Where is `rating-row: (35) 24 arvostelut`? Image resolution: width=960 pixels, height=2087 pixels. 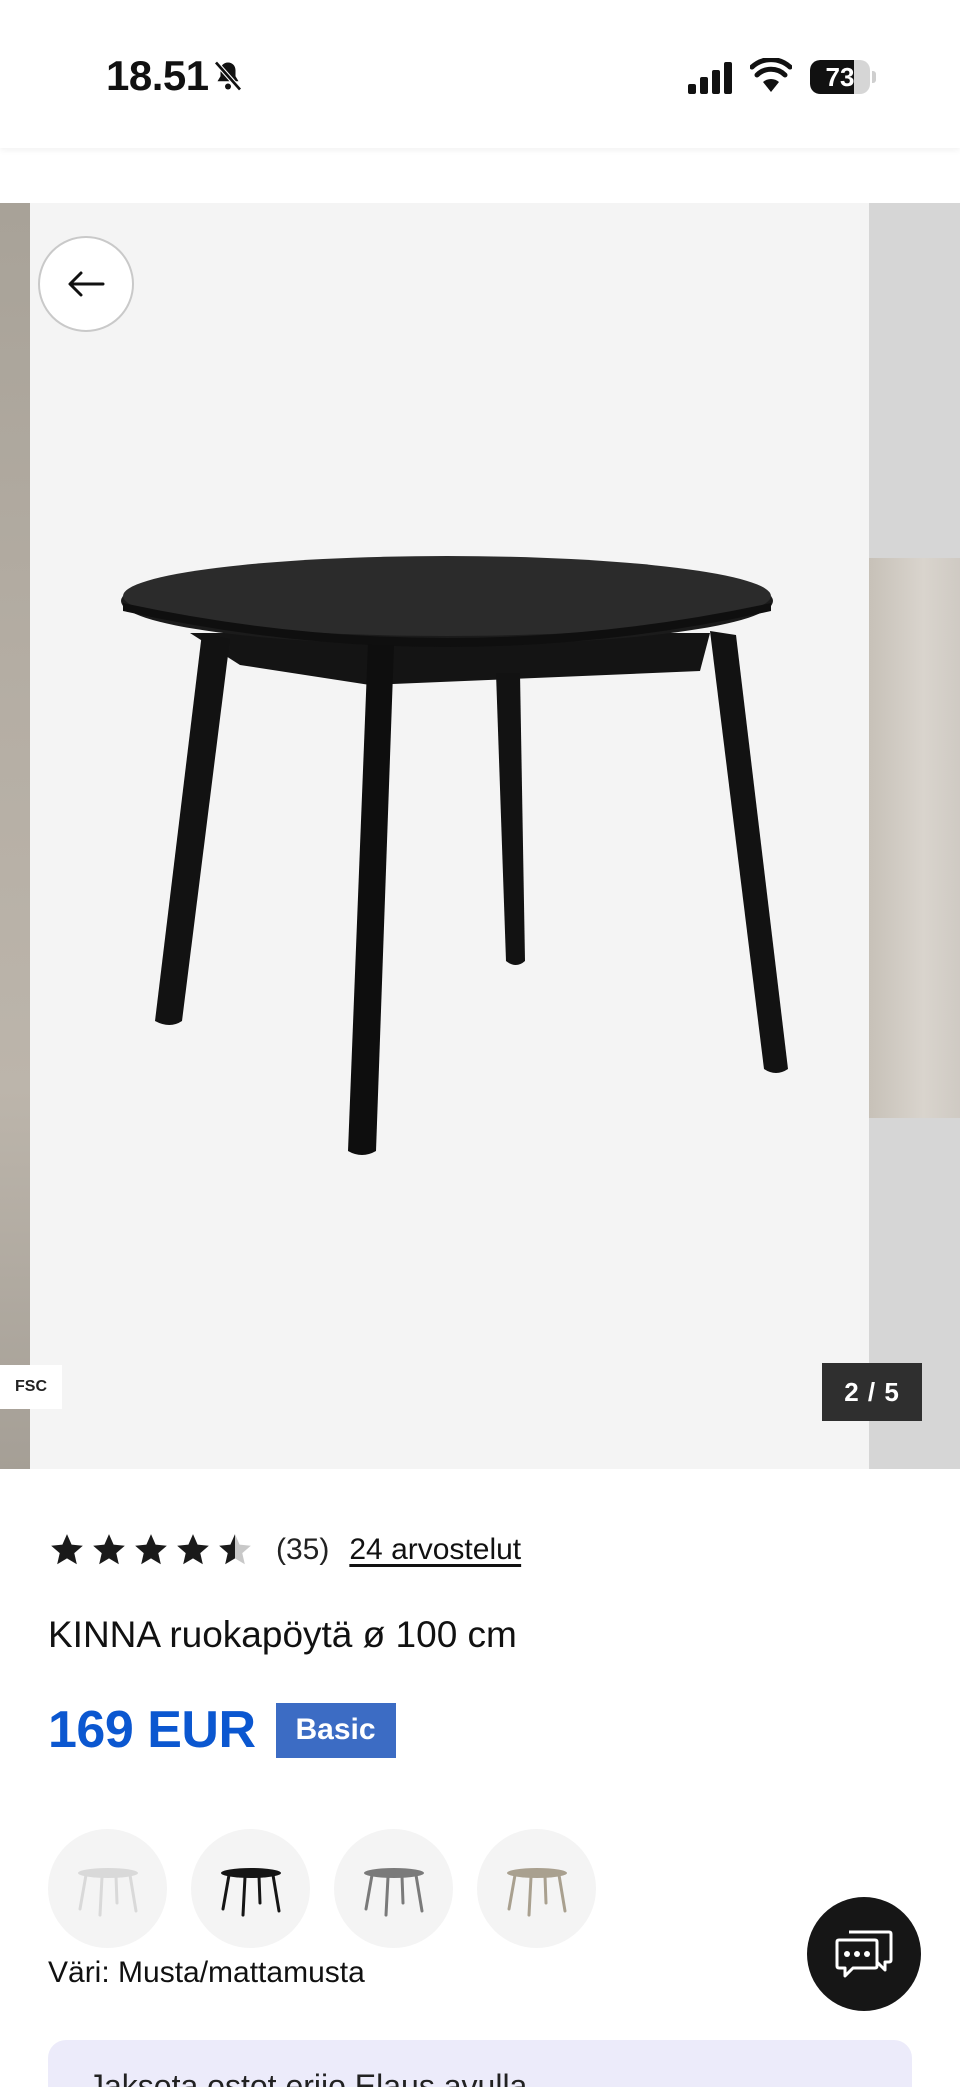
rating-row: (35) 24 arvostelut is located at coordinates (284, 1550).